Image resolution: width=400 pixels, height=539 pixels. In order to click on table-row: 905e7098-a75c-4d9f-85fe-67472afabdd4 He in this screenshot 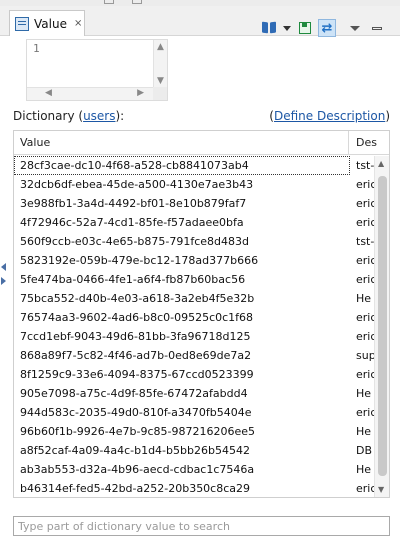, I will do `click(195, 393)`.